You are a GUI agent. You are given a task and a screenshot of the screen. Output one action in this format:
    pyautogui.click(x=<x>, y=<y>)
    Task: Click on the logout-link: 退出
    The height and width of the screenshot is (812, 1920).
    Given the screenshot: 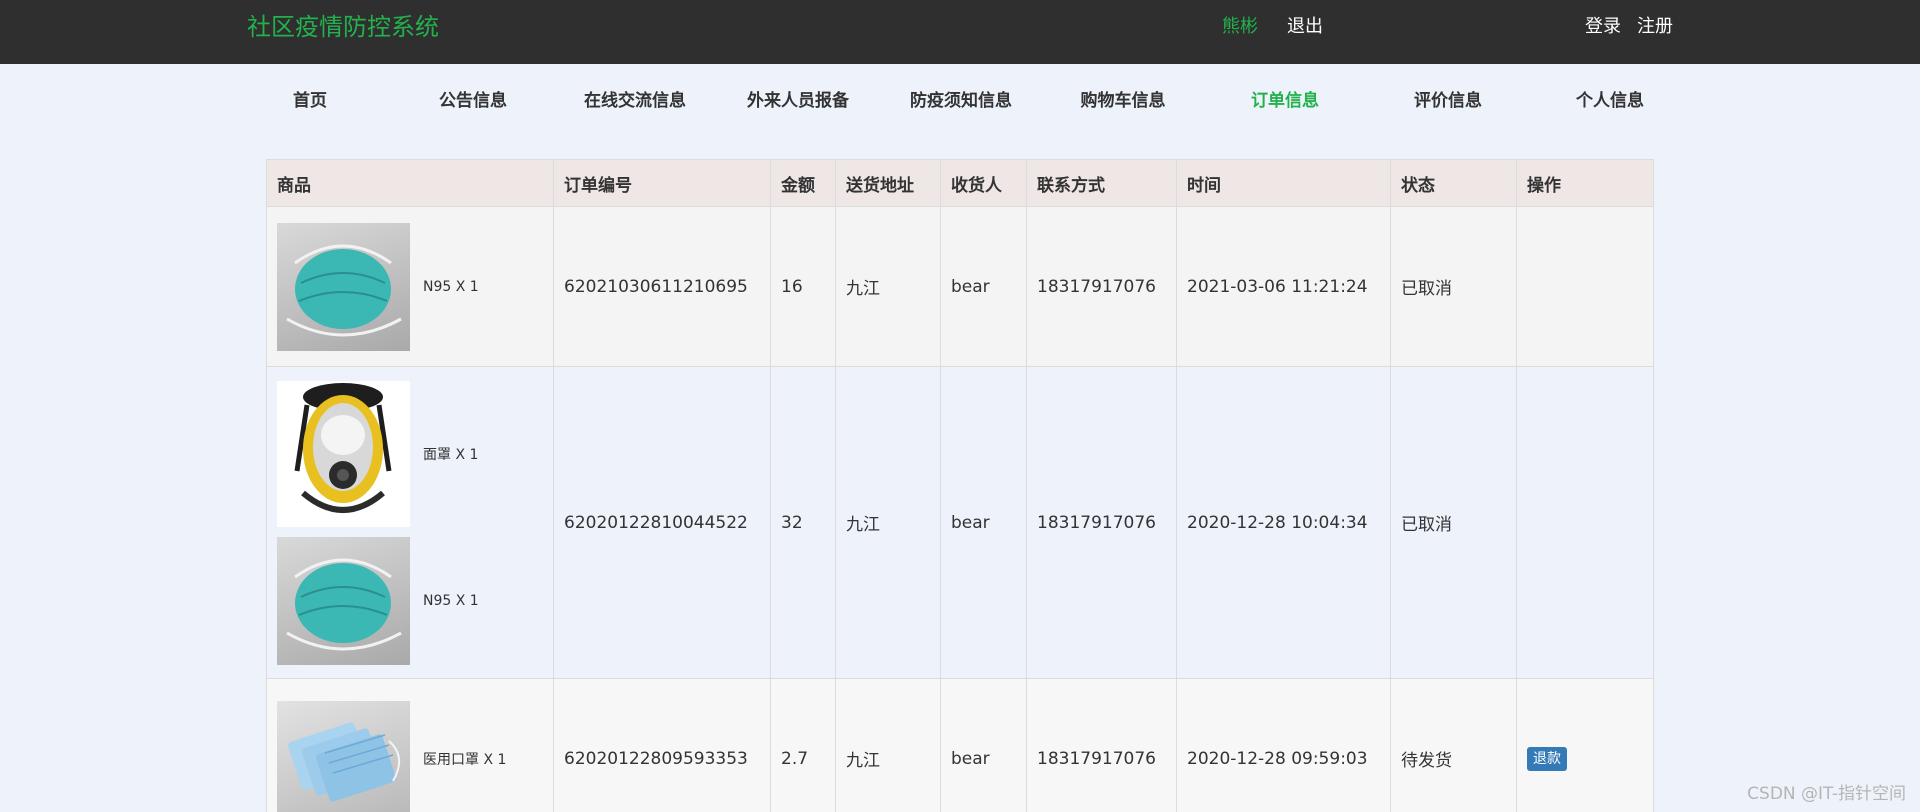 What is the action you would take?
    pyautogui.click(x=1305, y=27)
    